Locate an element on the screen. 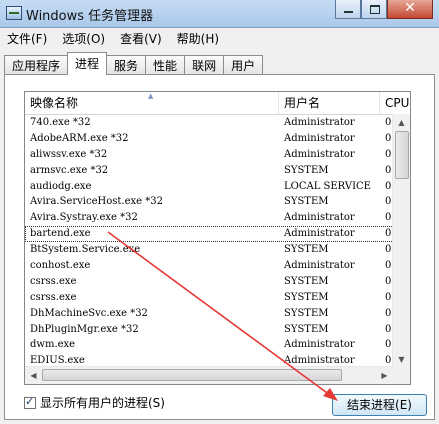 The width and height of the screenshot is (439, 424). end-process-button: 结束进程(E) is located at coordinates (379, 405).